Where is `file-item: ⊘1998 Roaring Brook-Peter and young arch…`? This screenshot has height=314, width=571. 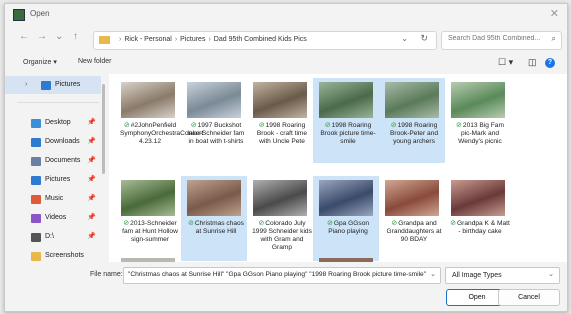 file-item: ⊘1998 Roaring Brook-Peter and young arch… is located at coordinates (412, 120).